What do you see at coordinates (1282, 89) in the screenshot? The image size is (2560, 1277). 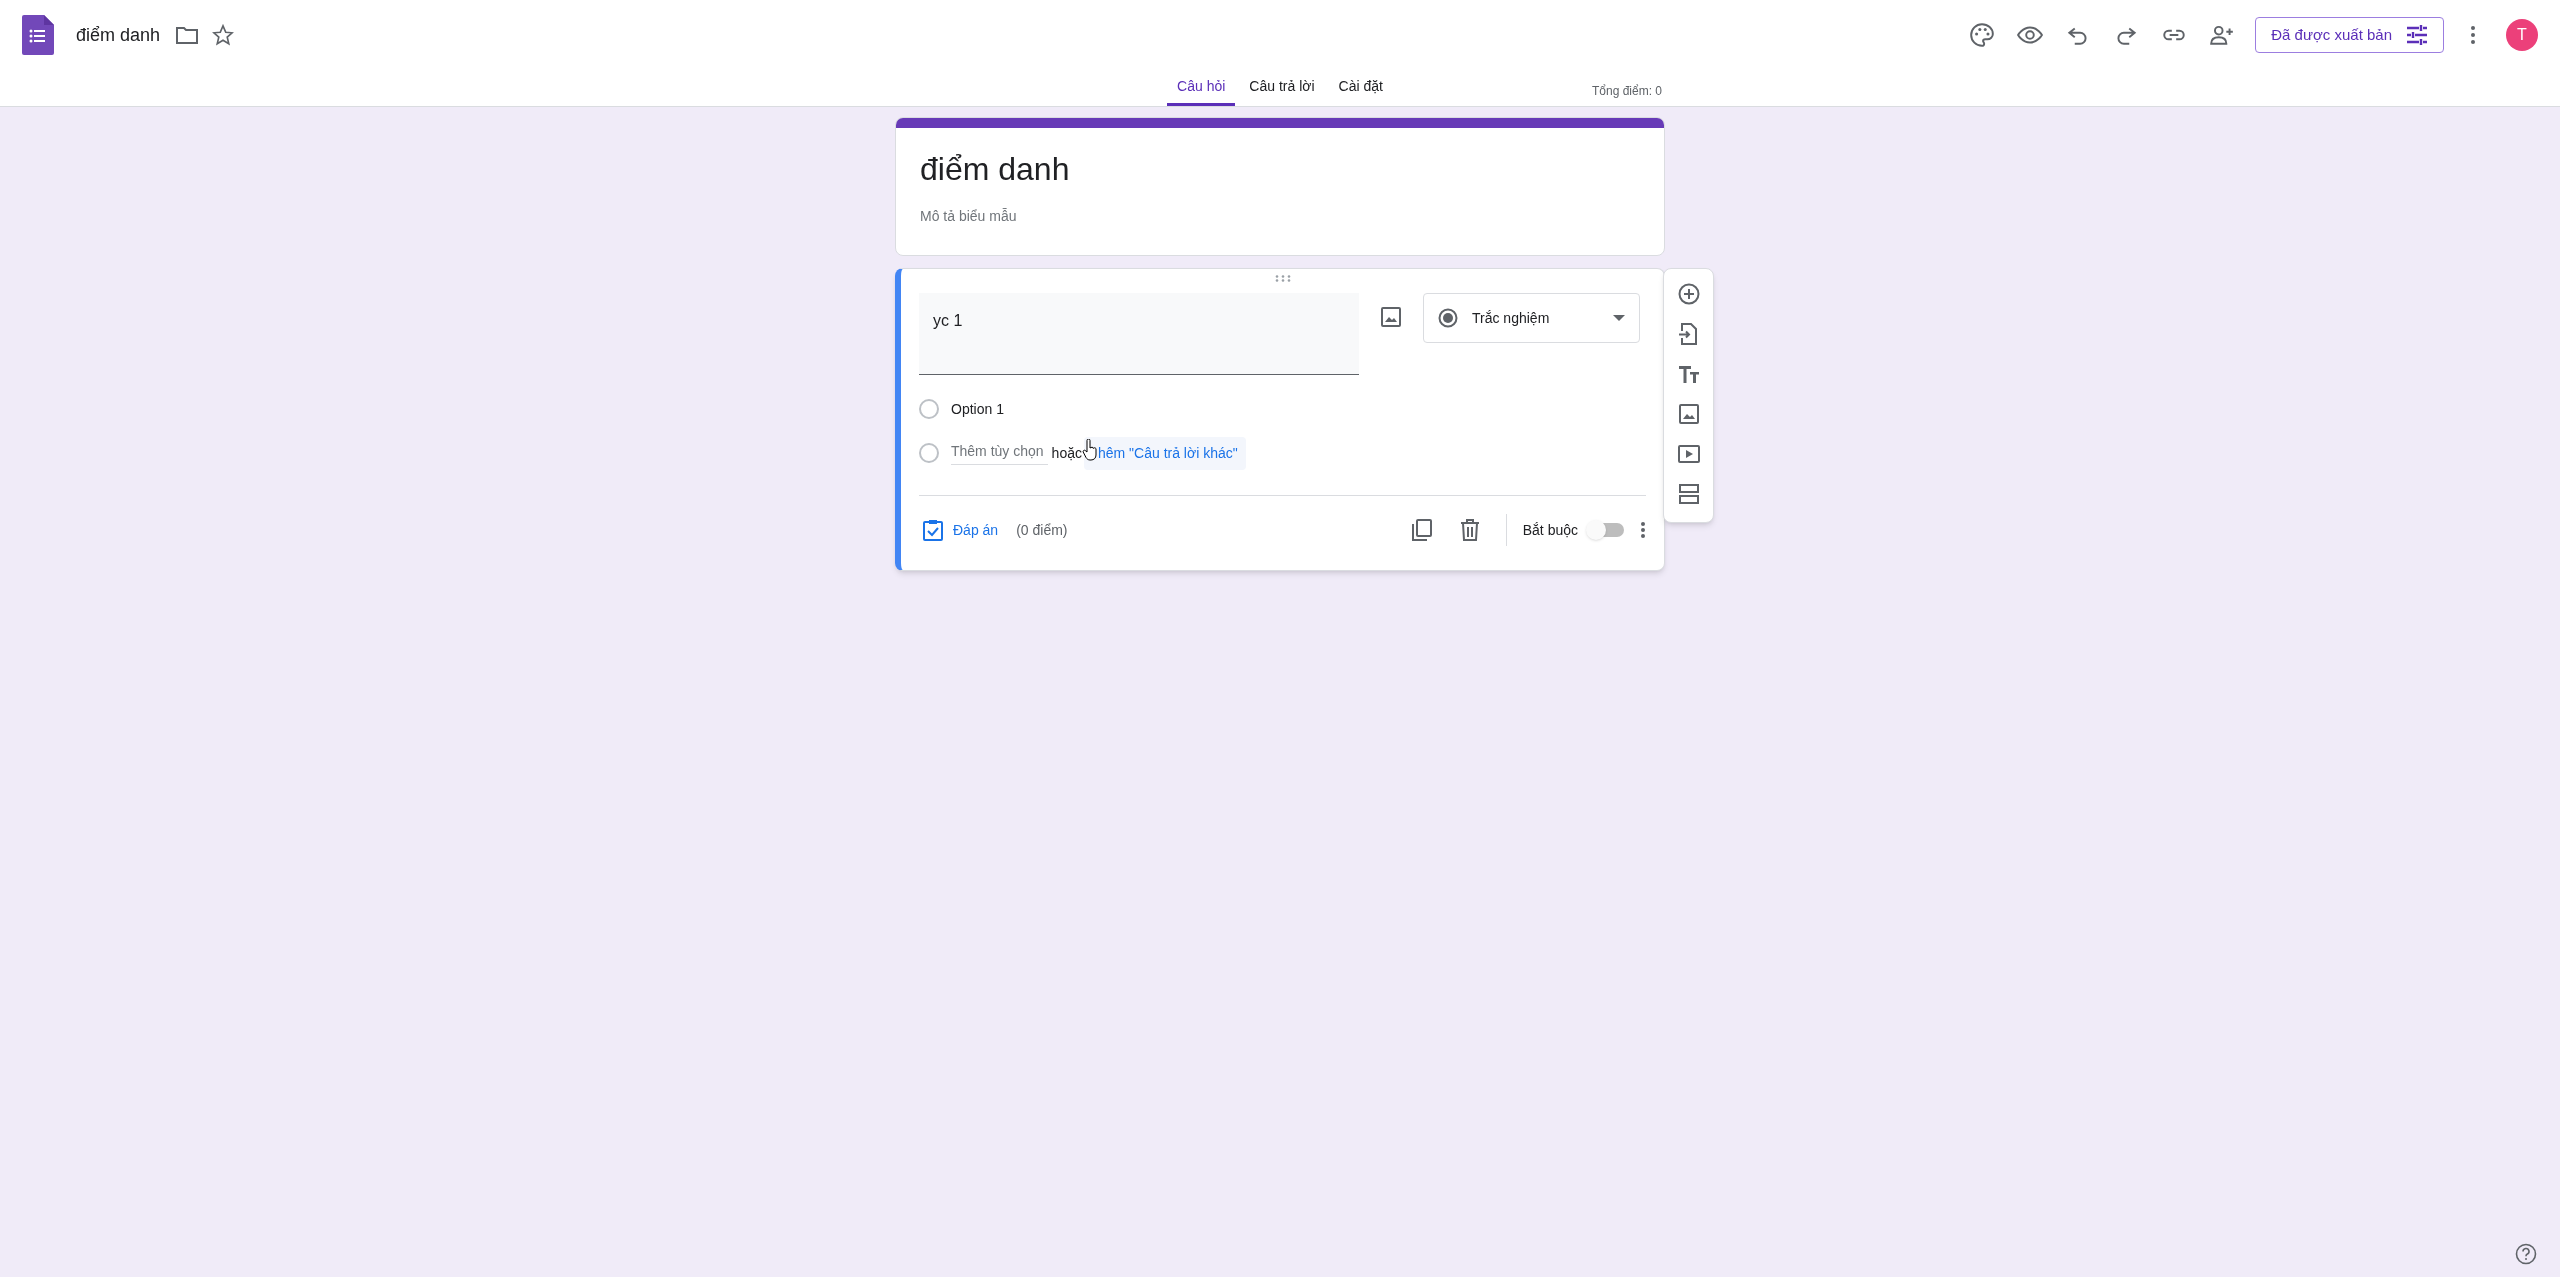 I see `tab: Câu trả lời` at bounding box center [1282, 89].